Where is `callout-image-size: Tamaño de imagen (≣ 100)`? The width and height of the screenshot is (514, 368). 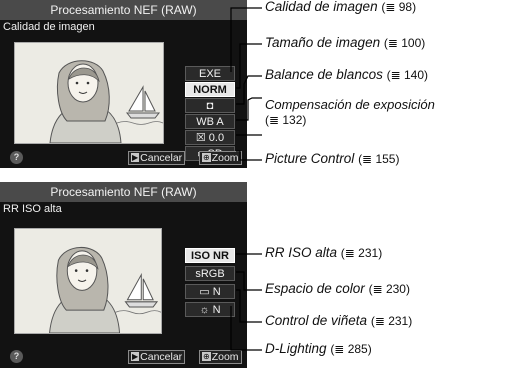
callout-image-size: Tamaño de imagen (≣ 100) is located at coordinates (345, 42).